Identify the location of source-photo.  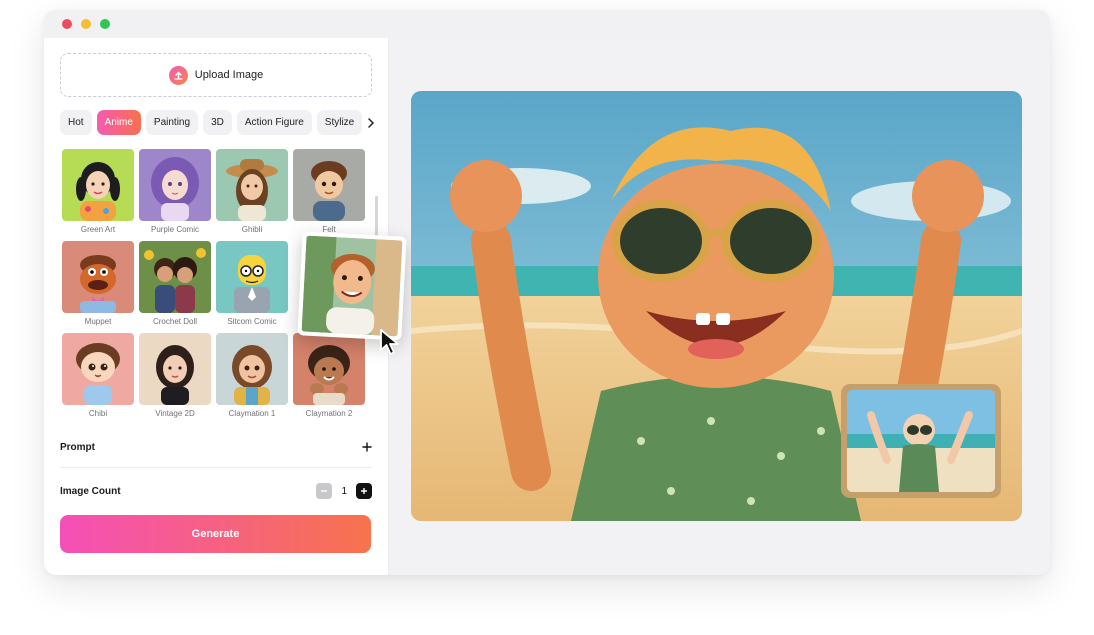
(921, 441).